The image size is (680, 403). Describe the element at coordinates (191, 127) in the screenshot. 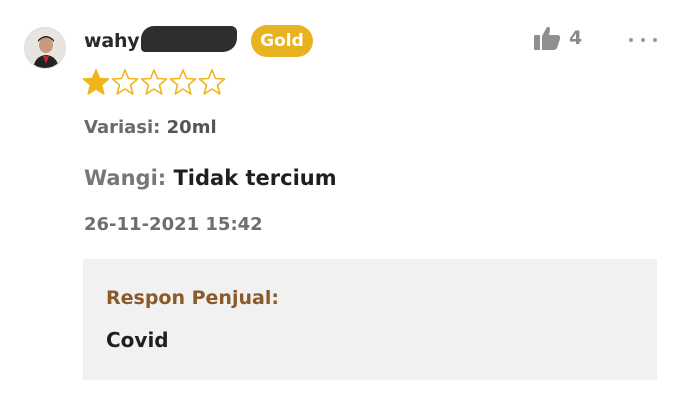

I see `variation-value: 20ml` at that location.